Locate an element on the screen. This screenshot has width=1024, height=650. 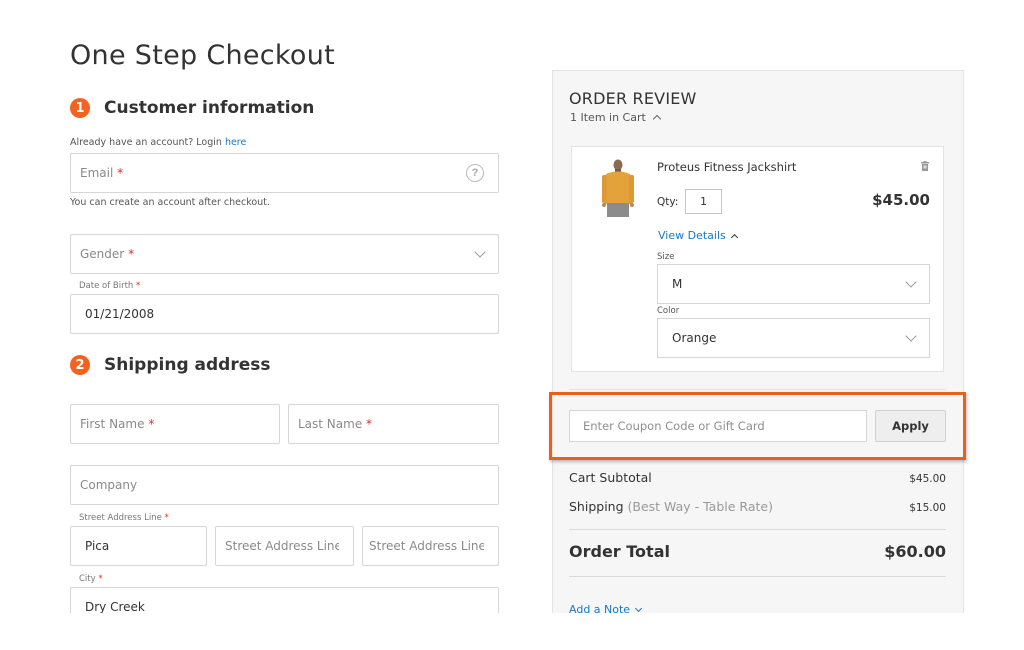
shipping-row: Shipping (Best Way - Table Rate) $15.00 is located at coordinates (757, 506).